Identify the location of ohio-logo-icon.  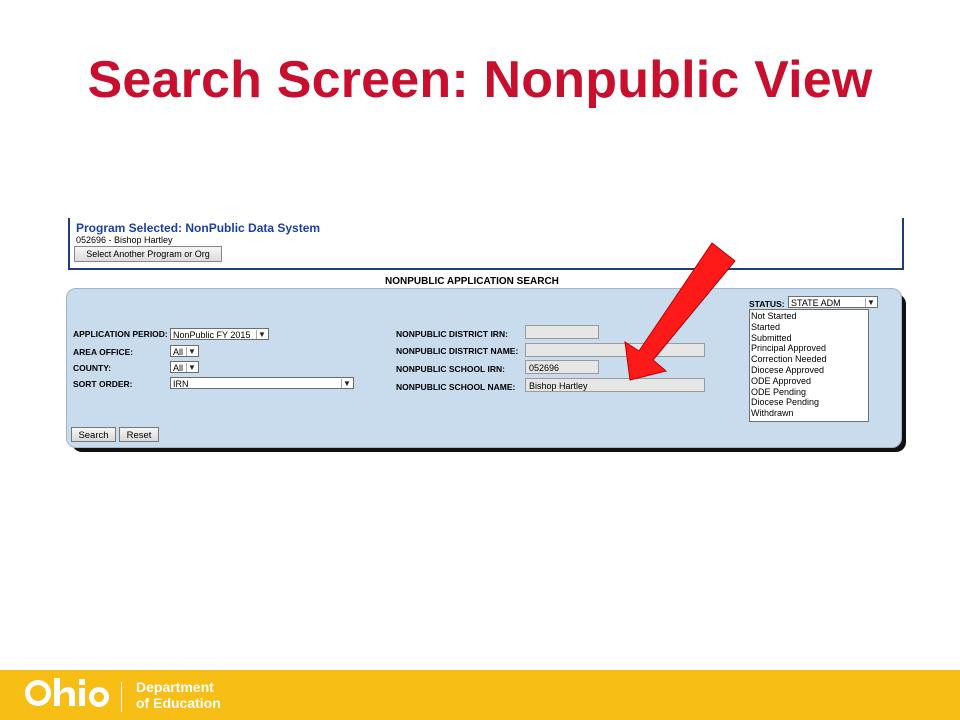
(67, 692).